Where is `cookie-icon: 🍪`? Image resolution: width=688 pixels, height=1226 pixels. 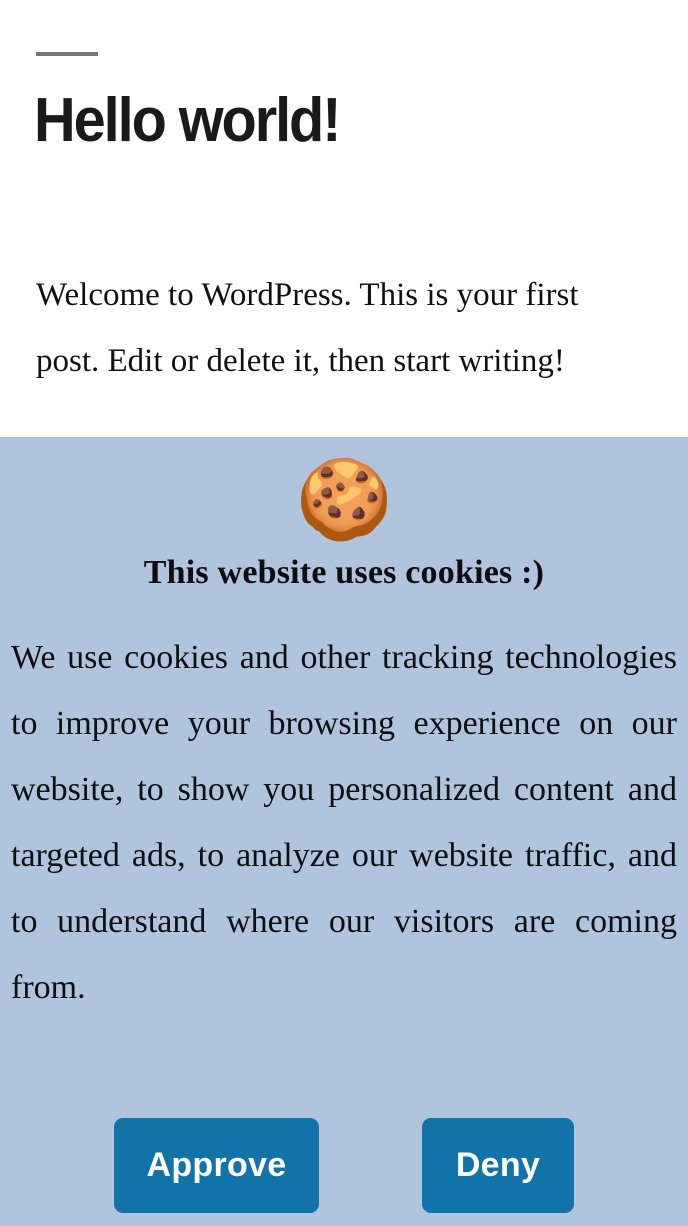 cookie-icon: 🍪 is located at coordinates (344, 500).